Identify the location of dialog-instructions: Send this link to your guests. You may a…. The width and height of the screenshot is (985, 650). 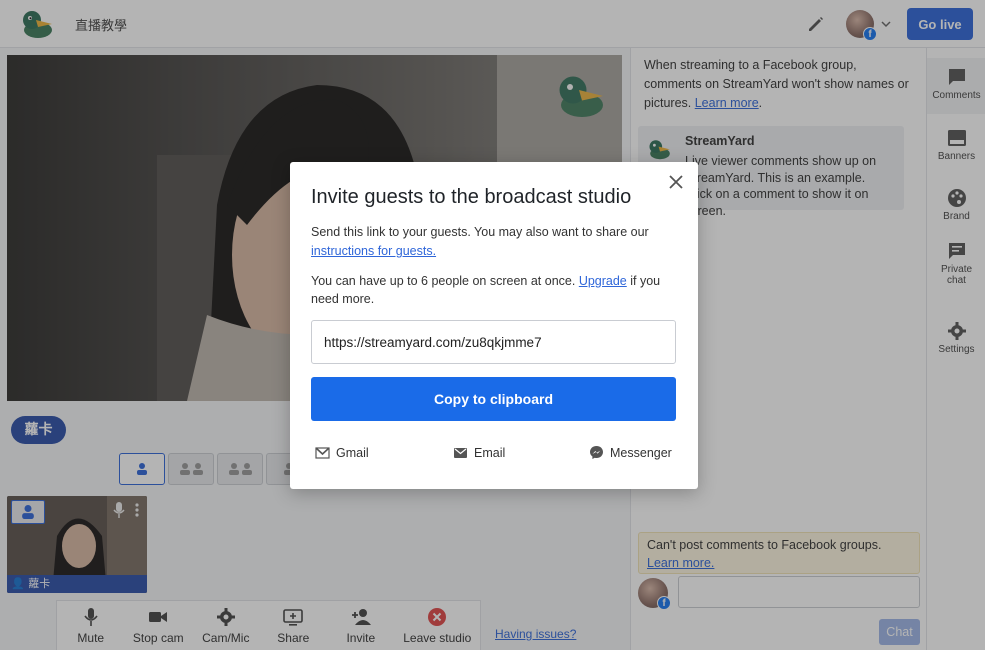
(491, 242).